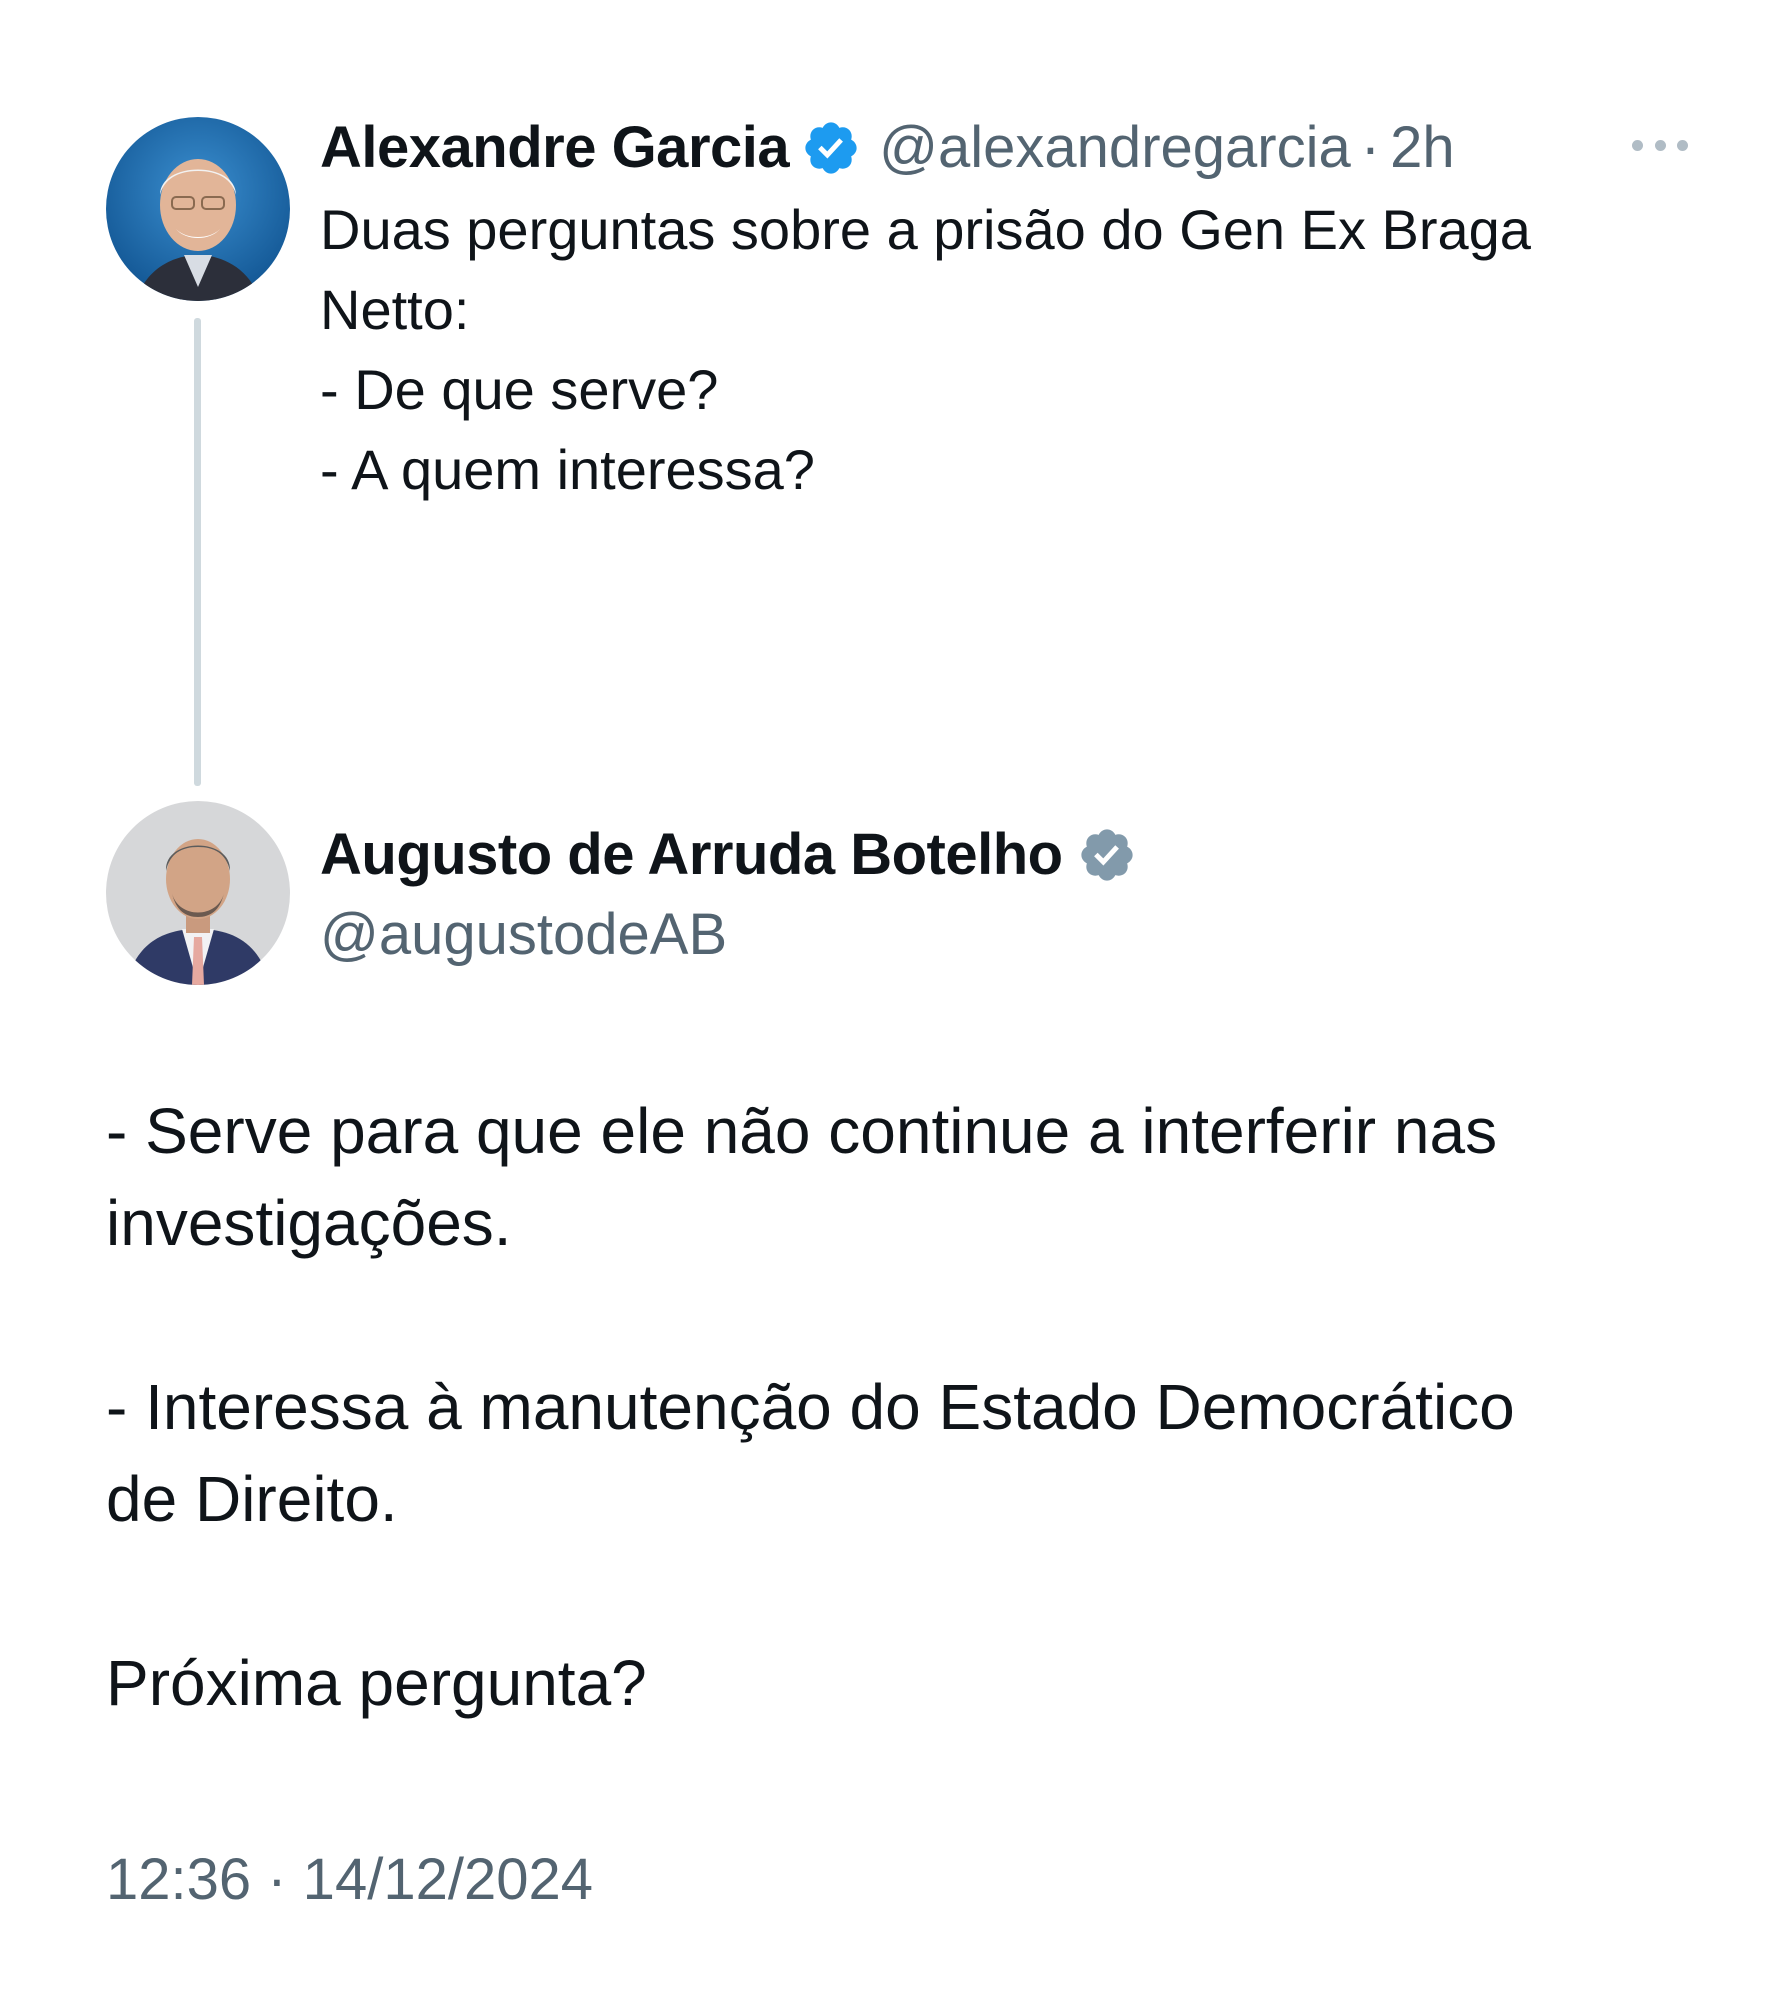  I want to click on author-name: Alexandre Garcia, so click(555, 148).